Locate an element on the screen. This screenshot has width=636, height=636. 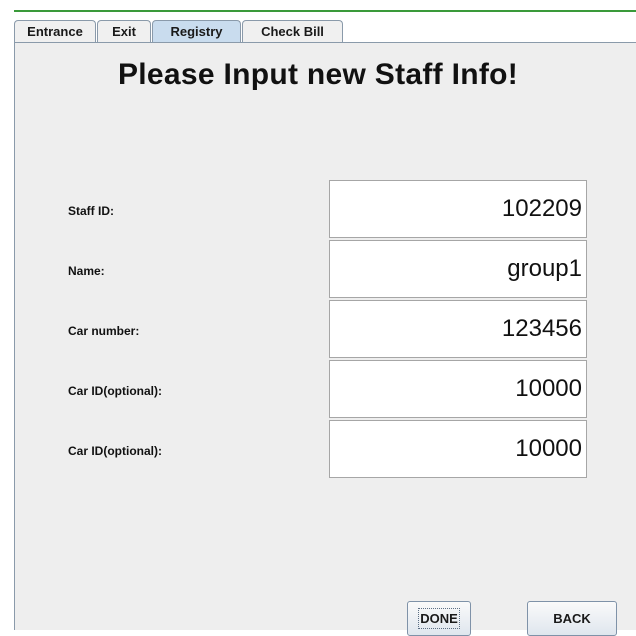
done-button-label: DONE is located at coordinates (439, 618).